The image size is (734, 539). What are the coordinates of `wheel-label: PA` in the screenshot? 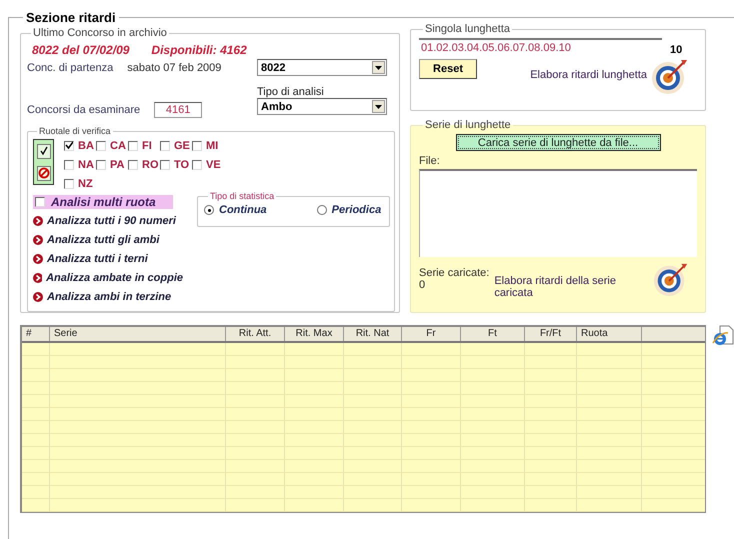 It's located at (117, 164).